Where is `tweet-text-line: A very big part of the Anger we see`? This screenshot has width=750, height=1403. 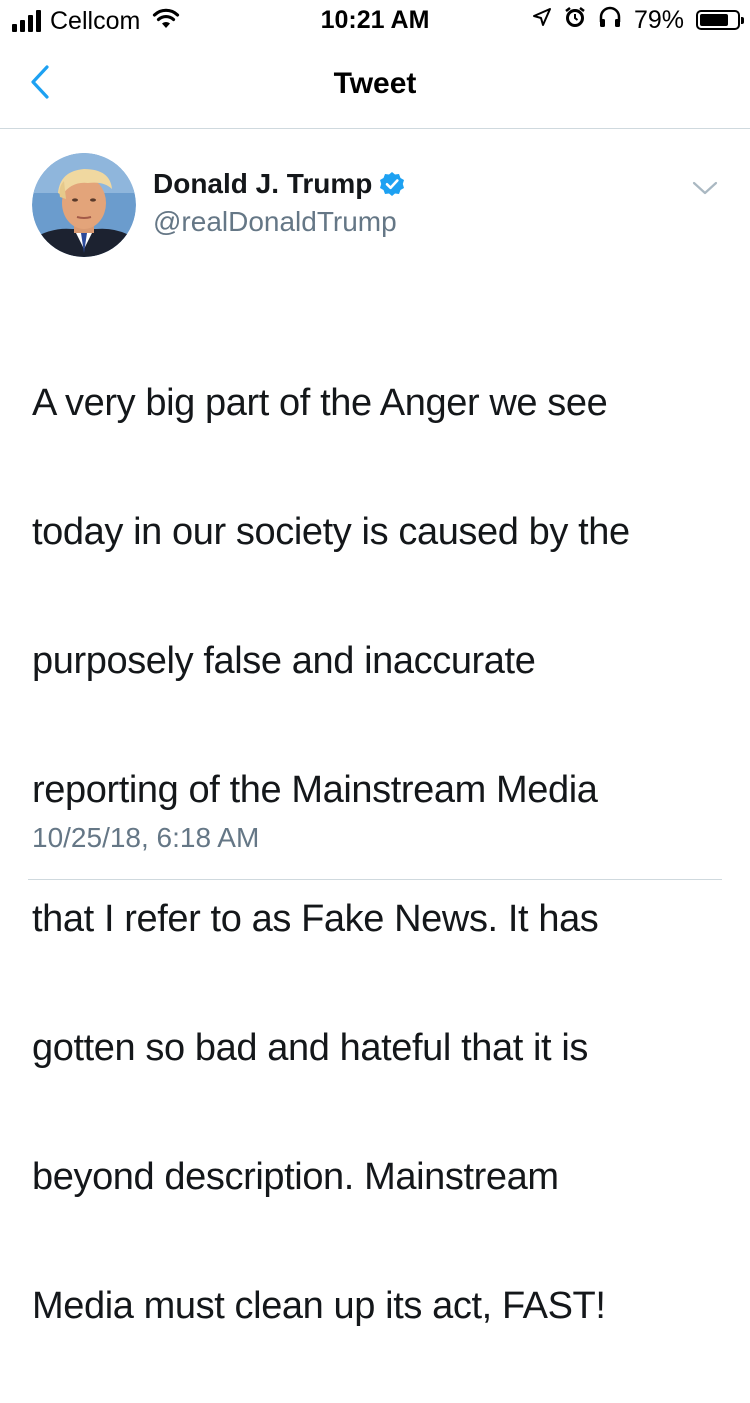 tweet-text-line: A very big part of the Anger we see is located at coordinates (320, 402).